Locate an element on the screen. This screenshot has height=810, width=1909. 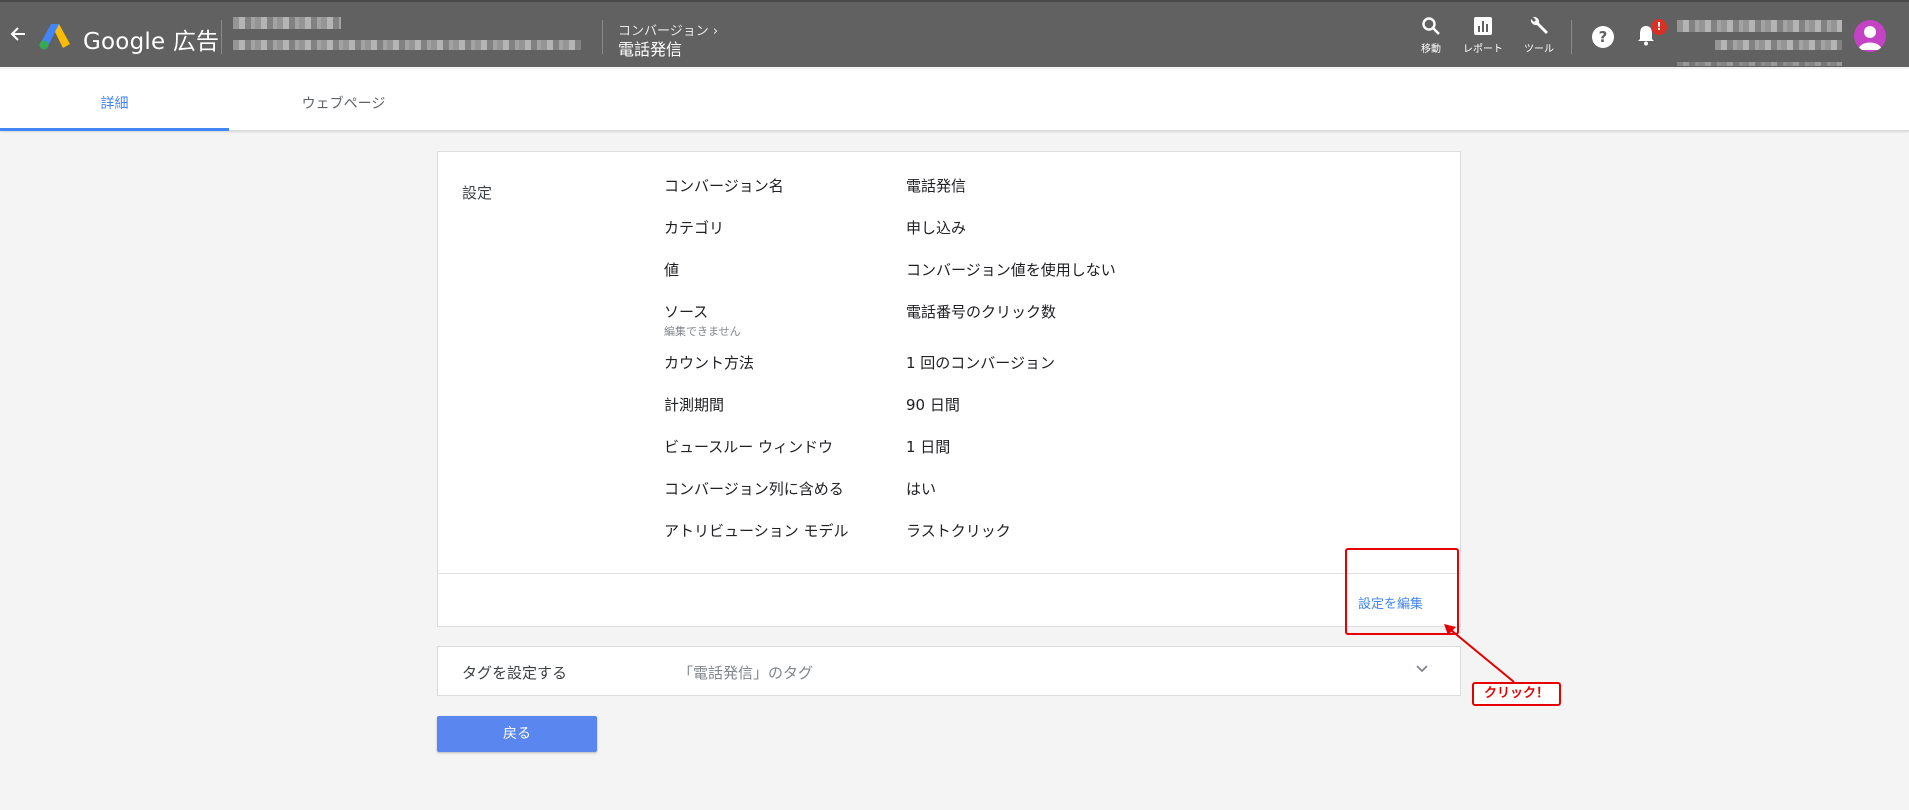
setting-value-include: はい is located at coordinates (921, 489).